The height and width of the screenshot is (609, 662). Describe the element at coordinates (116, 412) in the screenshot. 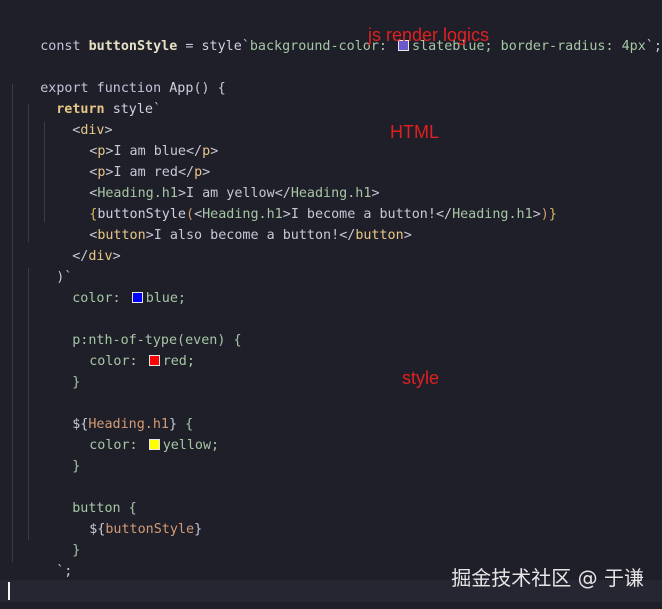

I see `code-line-19: ${Heading.h1} {` at that location.